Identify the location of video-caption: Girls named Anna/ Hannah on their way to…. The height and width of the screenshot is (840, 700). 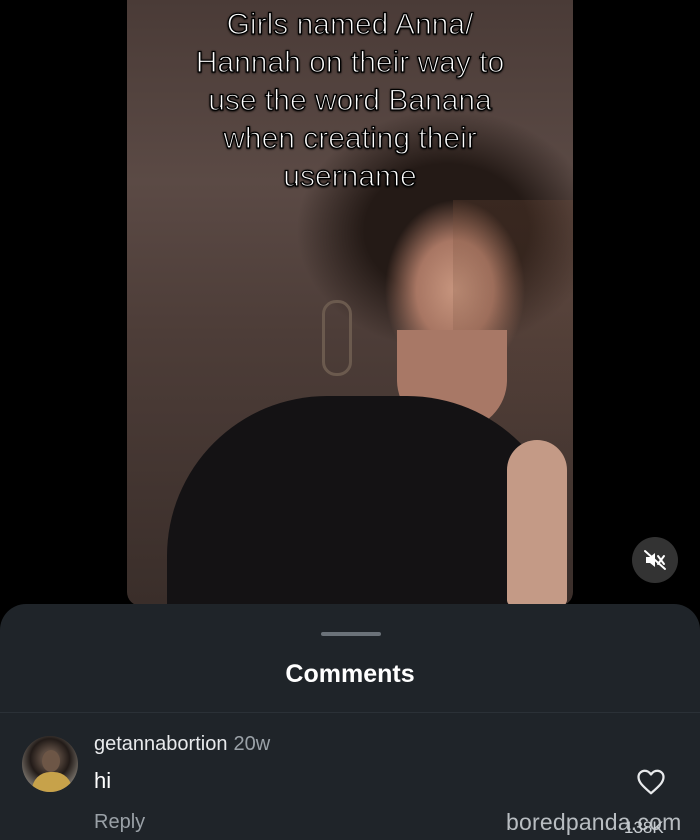
(350, 100).